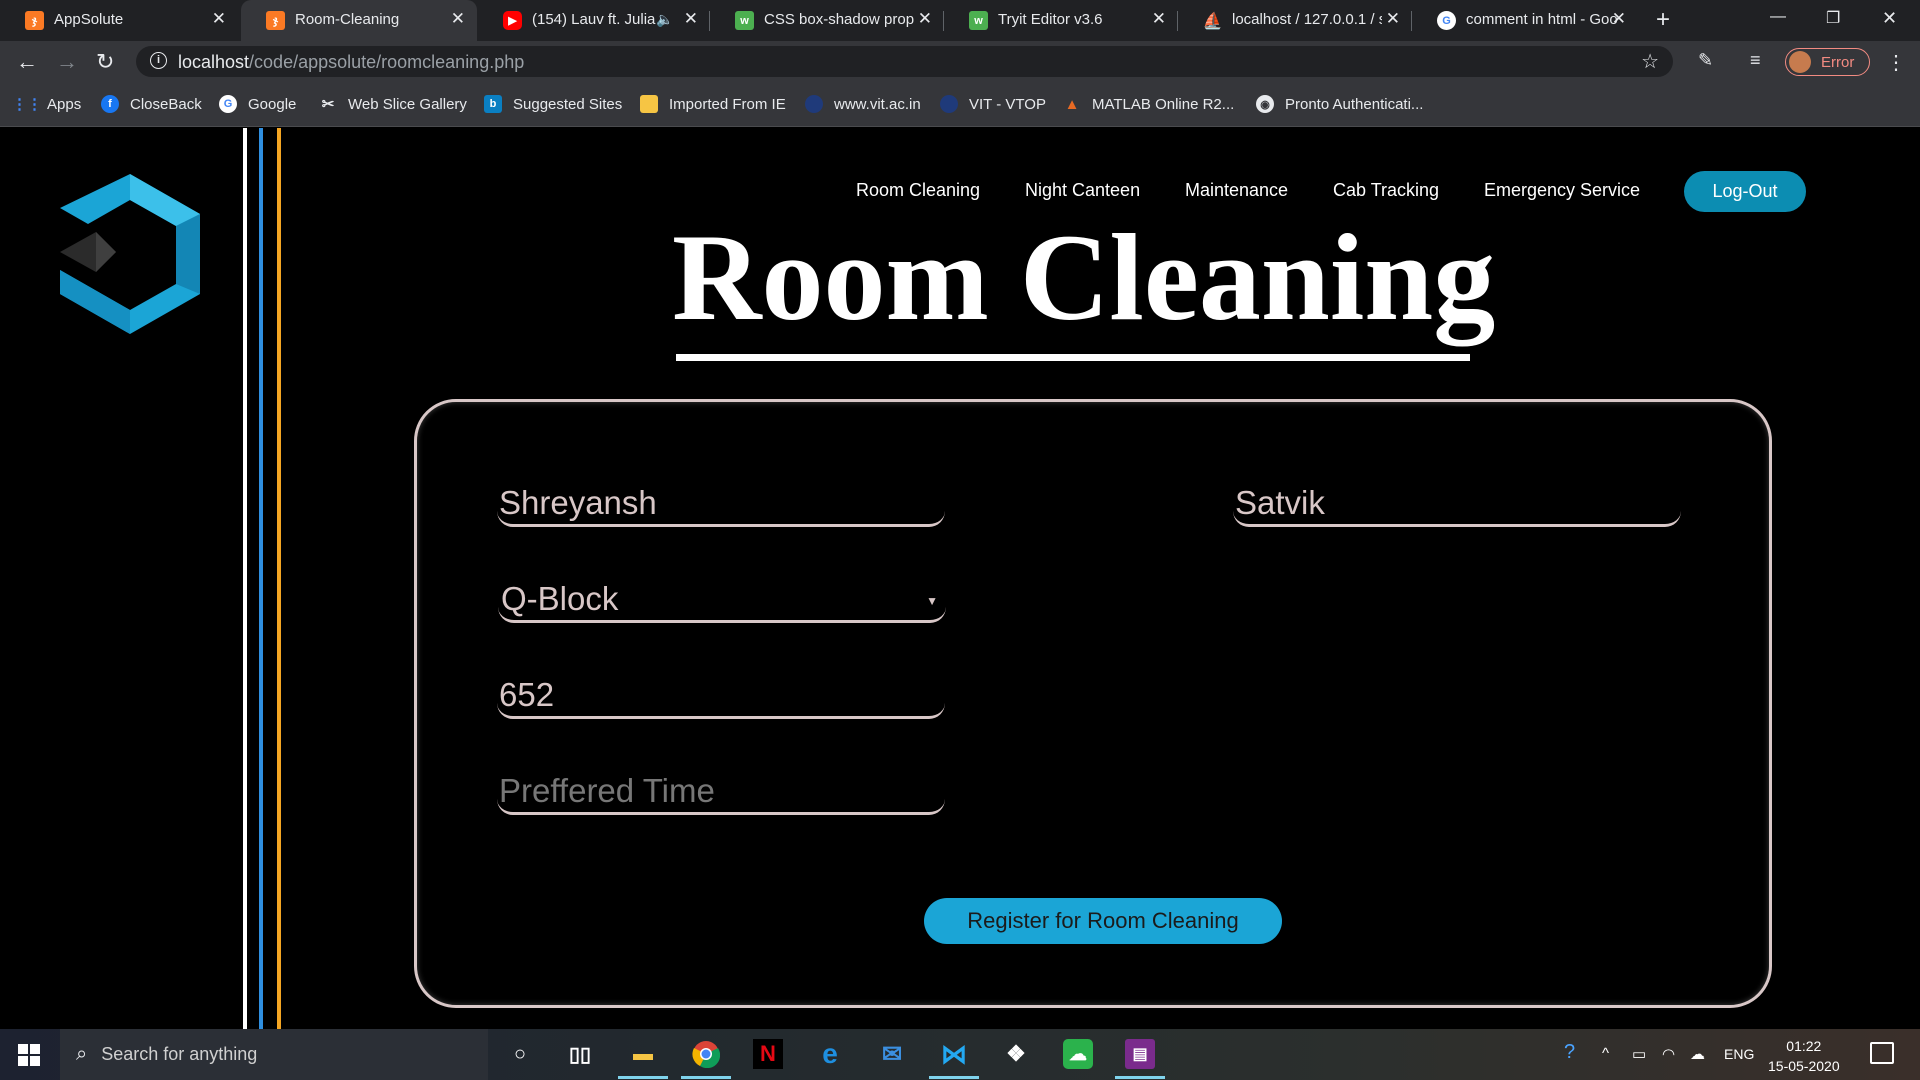 This screenshot has width=1920, height=1080. I want to click on nav-emergency-service: Emergency Service, so click(1562, 190).